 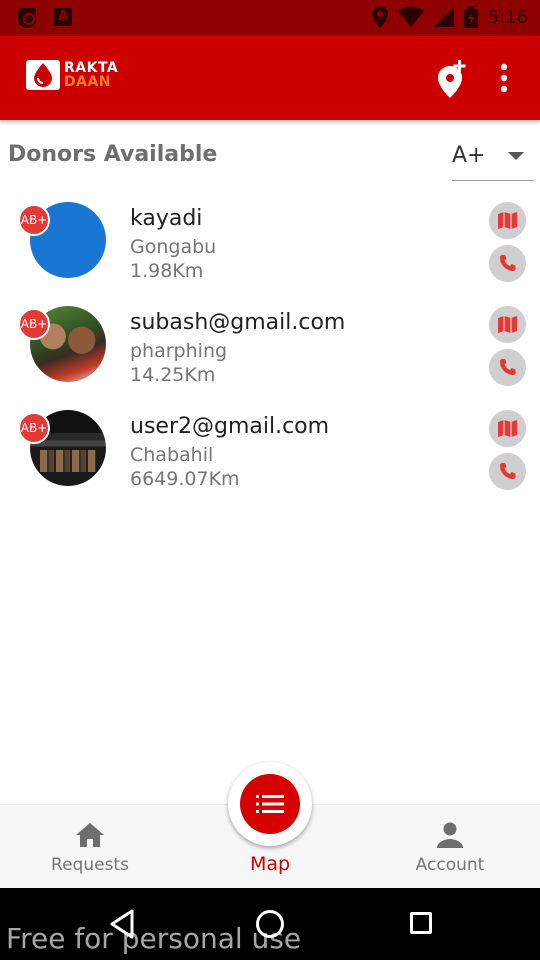 What do you see at coordinates (469, 155) in the screenshot?
I see `blood-group-selected: A+` at bounding box center [469, 155].